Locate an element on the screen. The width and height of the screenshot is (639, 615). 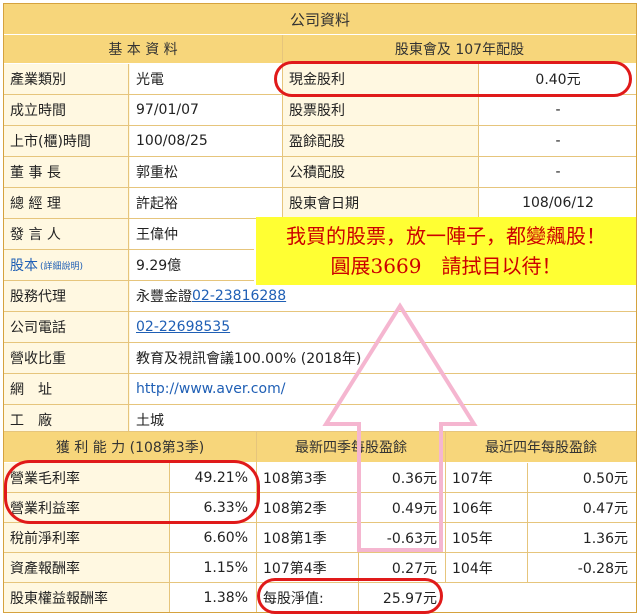
listed-label: 上市(櫃)時間 is located at coordinates (67, 141).